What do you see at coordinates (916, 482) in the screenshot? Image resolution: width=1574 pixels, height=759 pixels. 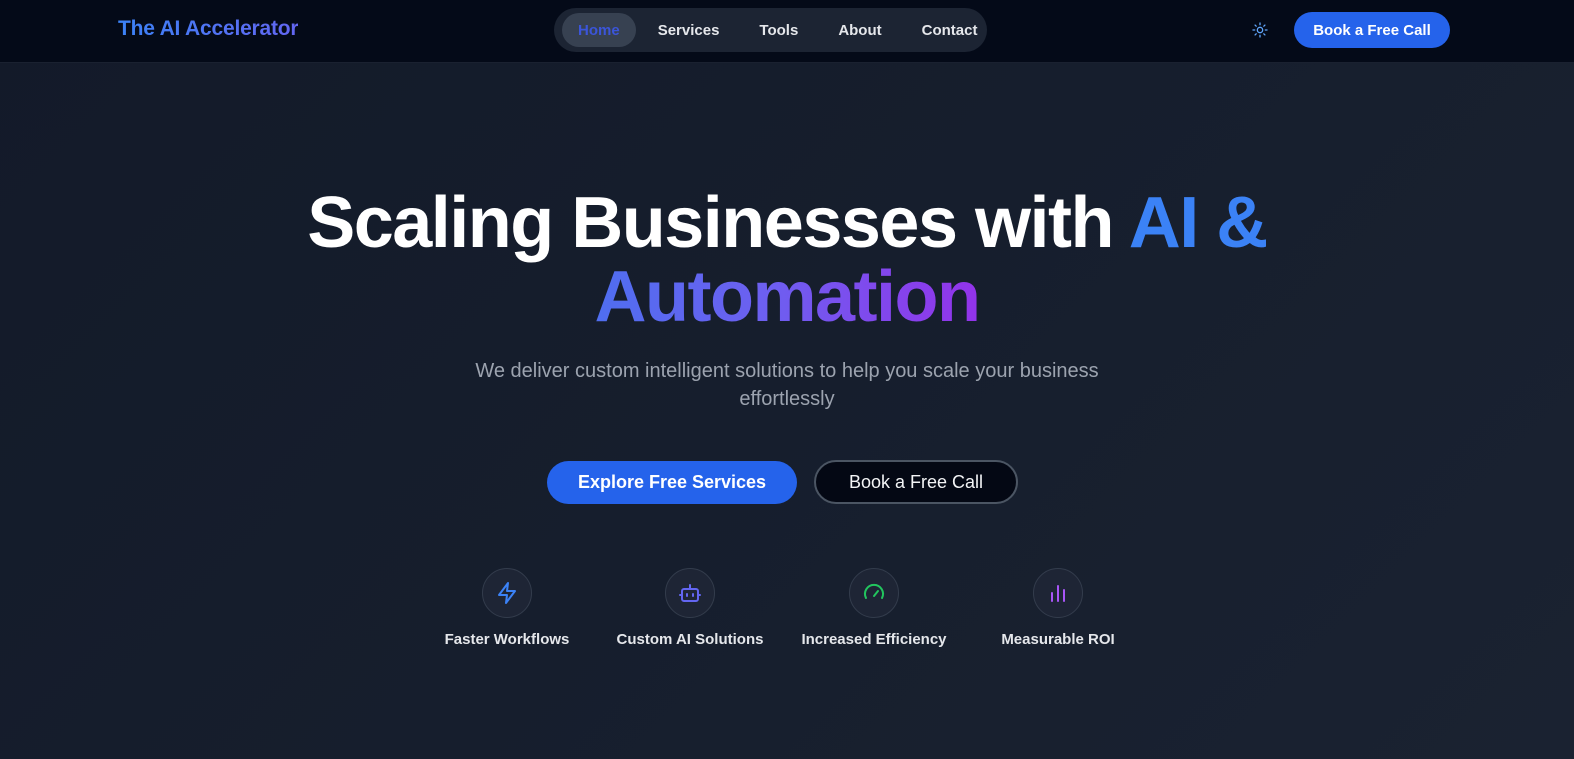 I see `book-call-button: Book a Free Call` at bounding box center [916, 482].